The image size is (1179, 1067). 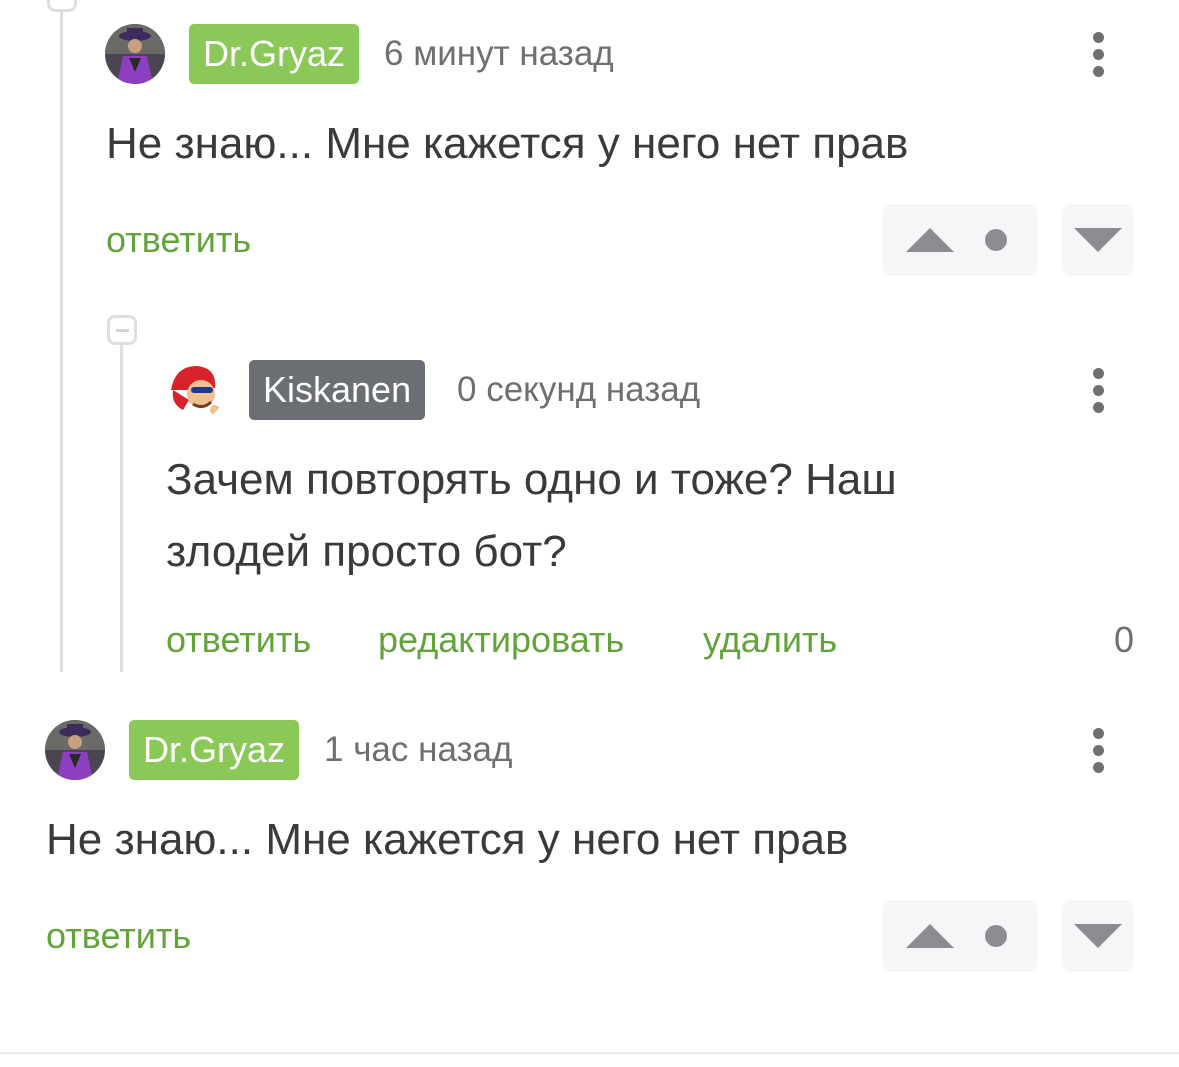 I want to click on delete-link: удалить, so click(x=770, y=640).